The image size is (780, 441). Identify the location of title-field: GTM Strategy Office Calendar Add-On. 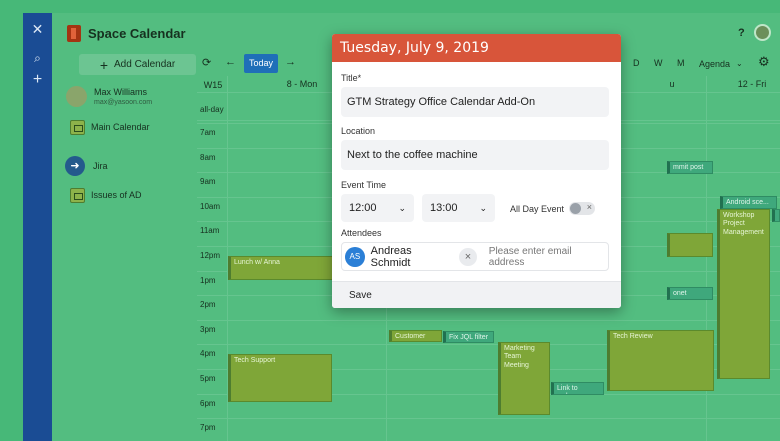
(475, 102).